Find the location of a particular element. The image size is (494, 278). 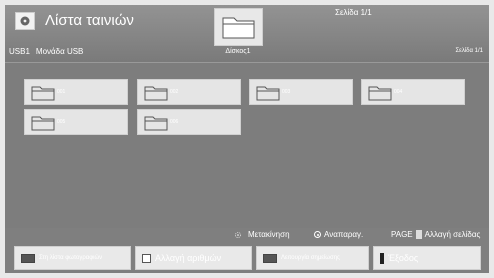

page-key-icon is located at coordinates (418, 234).